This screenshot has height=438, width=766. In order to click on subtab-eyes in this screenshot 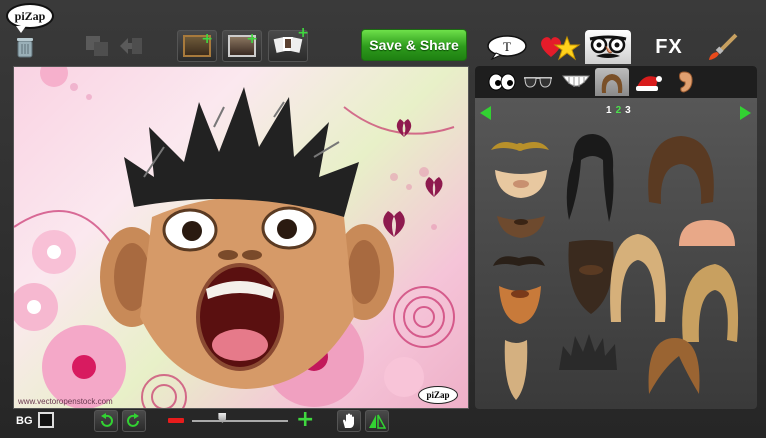, I will do `click(502, 82)`.